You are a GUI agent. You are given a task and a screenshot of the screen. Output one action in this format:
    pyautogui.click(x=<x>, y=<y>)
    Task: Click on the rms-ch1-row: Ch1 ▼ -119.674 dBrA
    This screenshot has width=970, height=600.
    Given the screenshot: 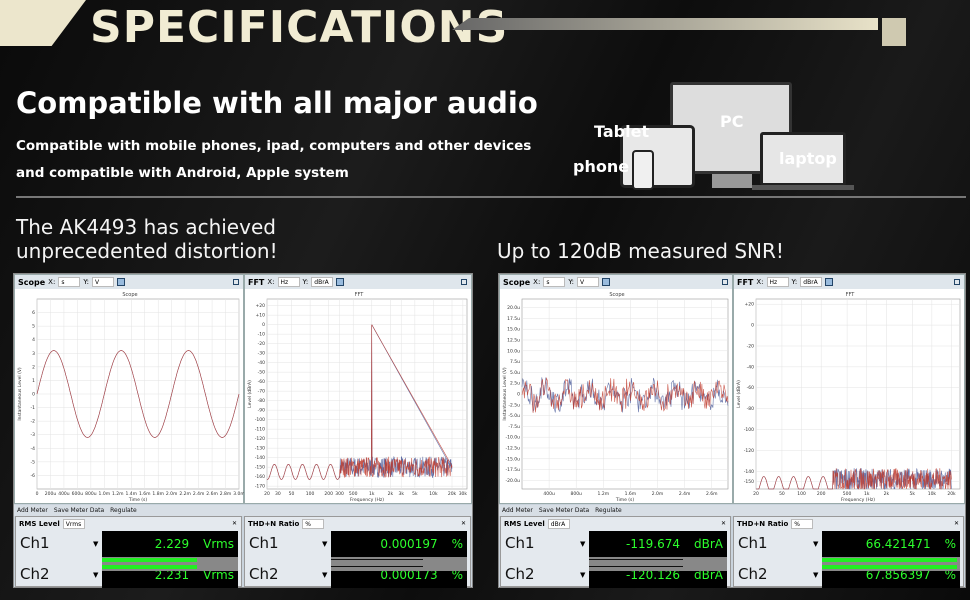 What is the action you would take?
    pyautogui.click(x=615, y=544)
    